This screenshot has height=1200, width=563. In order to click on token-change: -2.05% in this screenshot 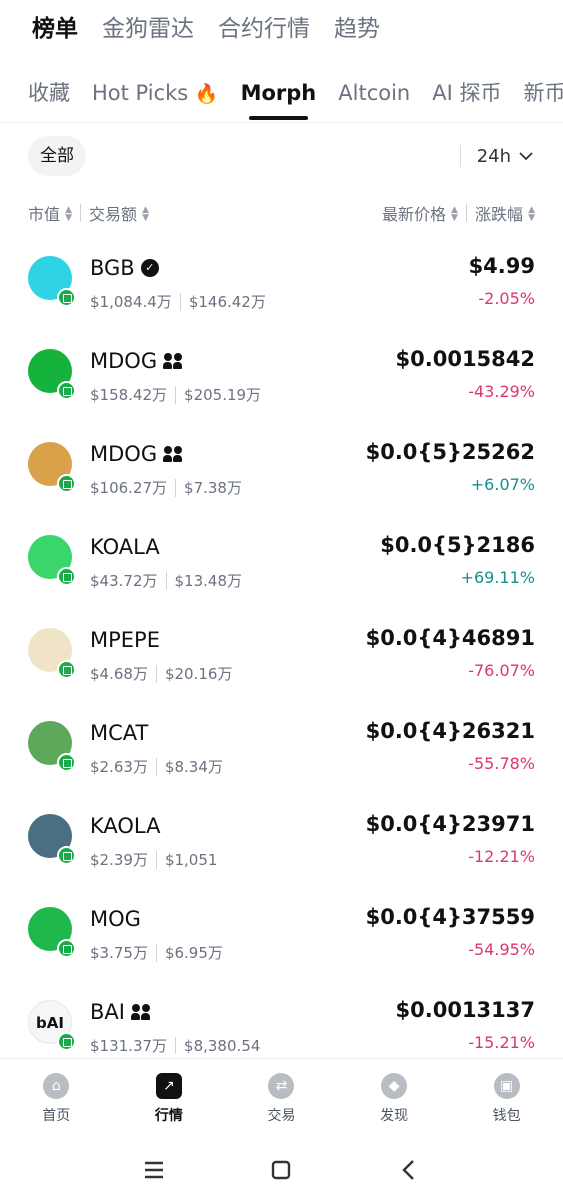, I will do `click(506, 298)`.